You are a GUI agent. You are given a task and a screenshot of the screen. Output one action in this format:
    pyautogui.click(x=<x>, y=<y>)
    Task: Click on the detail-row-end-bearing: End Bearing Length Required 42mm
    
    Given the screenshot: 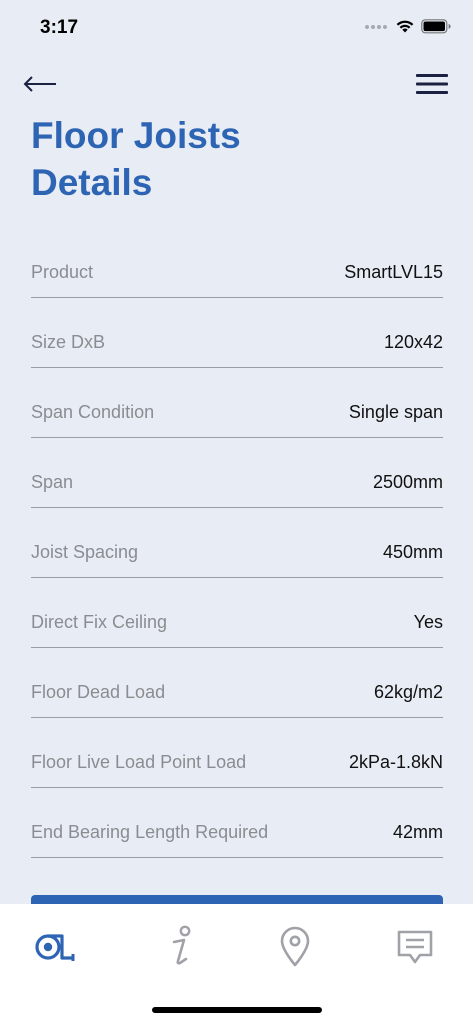 What is the action you would take?
    pyautogui.click(x=237, y=823)
    